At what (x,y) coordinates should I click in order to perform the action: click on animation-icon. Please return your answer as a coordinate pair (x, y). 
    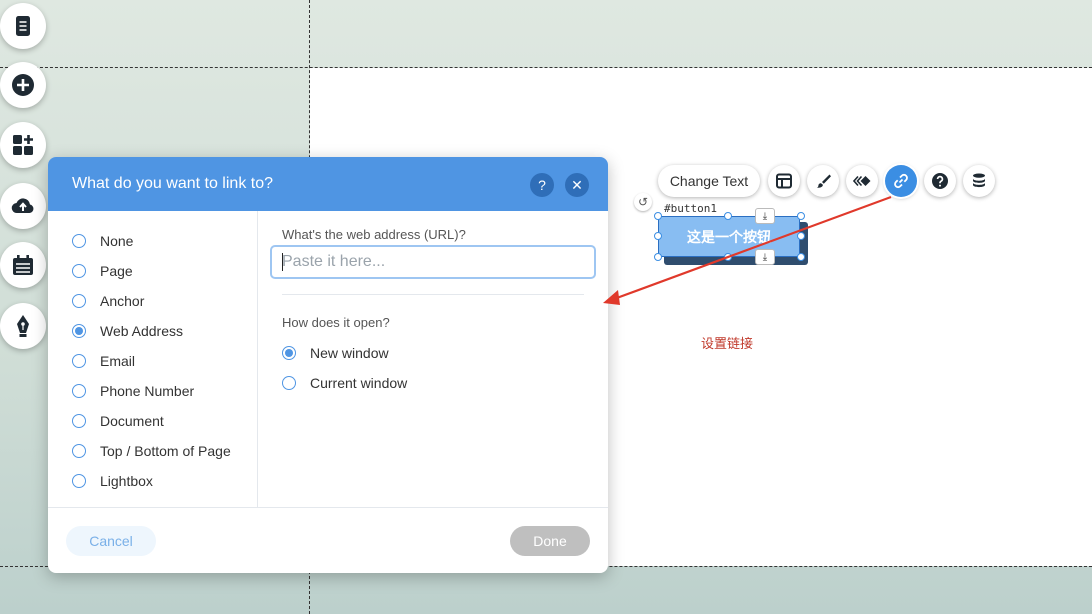
    Looking at the image, I should click on (862, 181).